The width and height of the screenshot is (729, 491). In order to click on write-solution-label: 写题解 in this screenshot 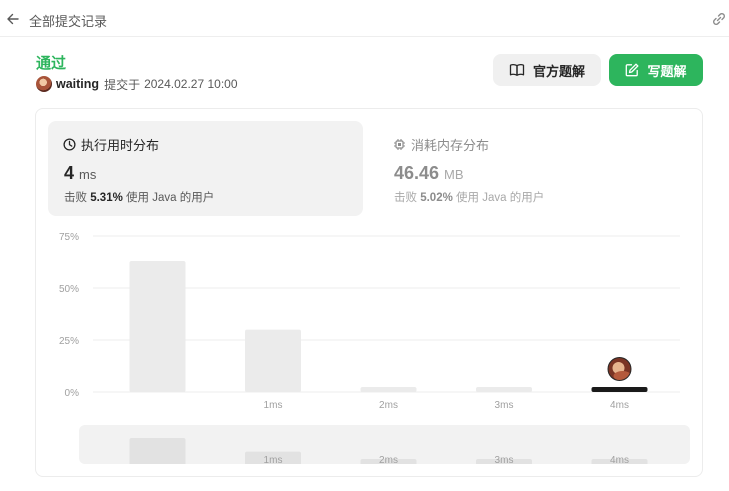, I will do `click(667, 71)`.